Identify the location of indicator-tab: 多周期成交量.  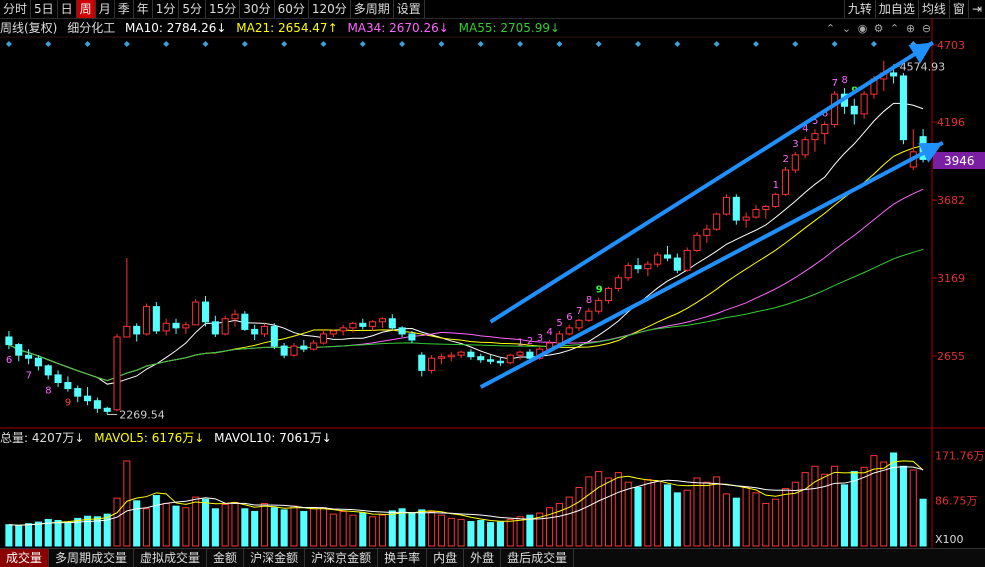
(92, 558).